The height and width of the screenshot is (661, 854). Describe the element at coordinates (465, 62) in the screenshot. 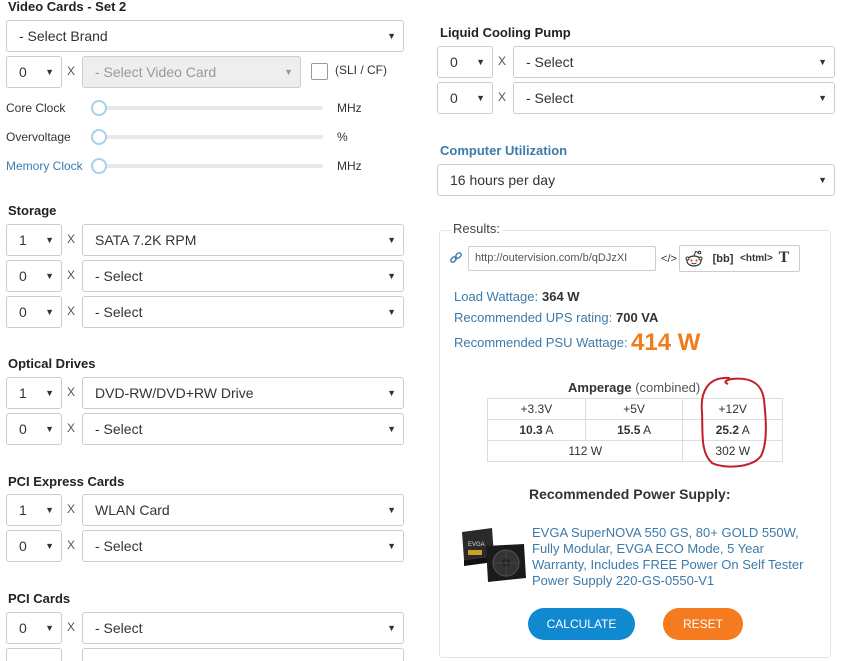

I see `liquid-qty-select-1: 0 ▼` at that location.